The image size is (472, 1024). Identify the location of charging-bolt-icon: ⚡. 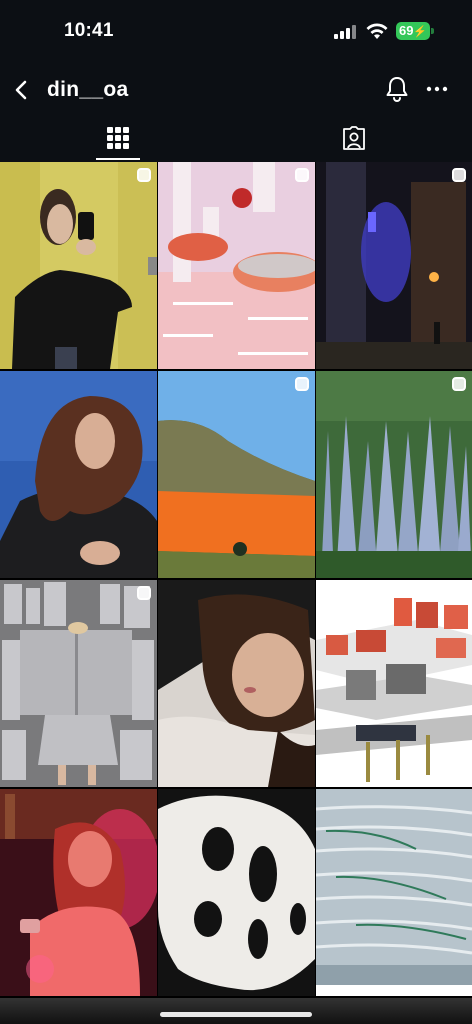
(420, 32).